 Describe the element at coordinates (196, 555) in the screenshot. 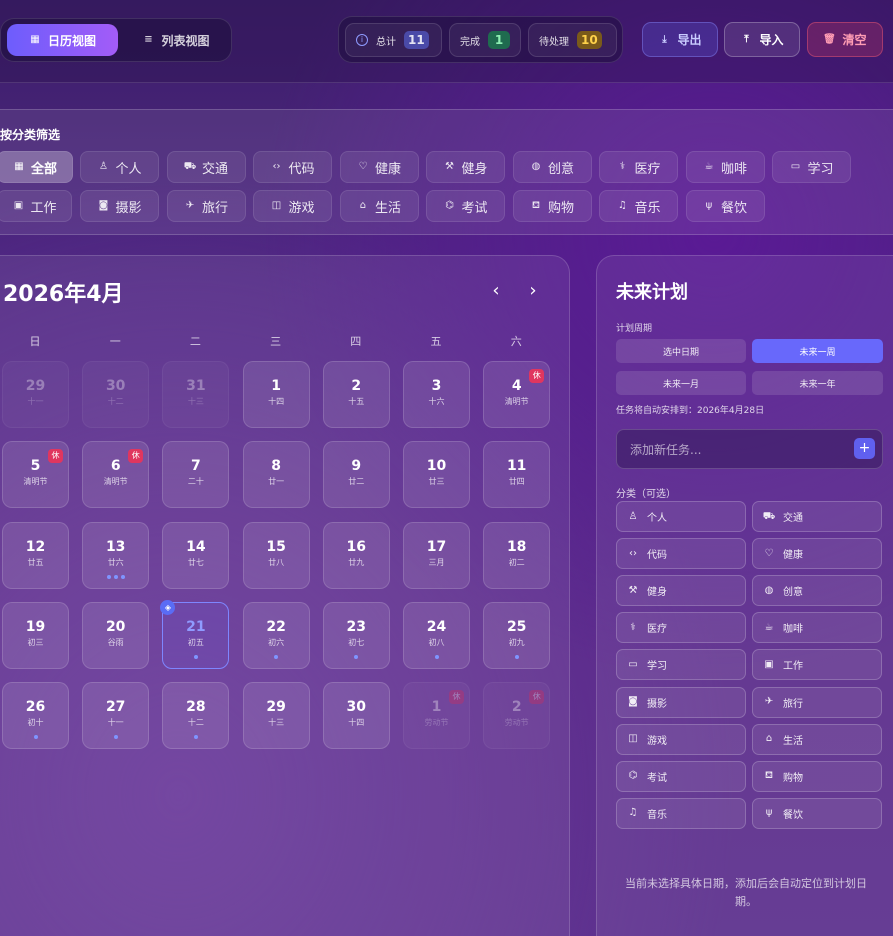

I see `calendar-day: 14 廿七` at that location.